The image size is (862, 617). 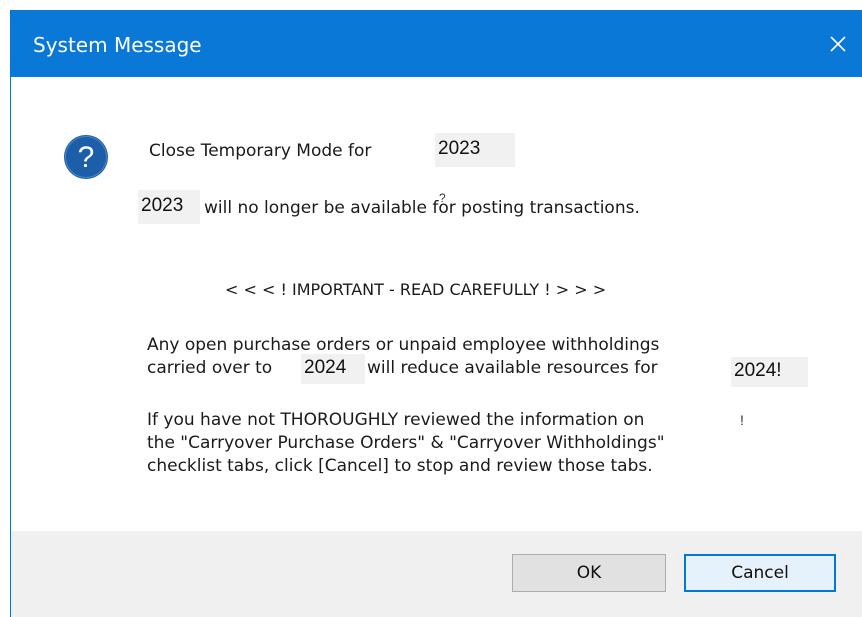 What do you see at coordinates (742, 420) in the screenshot?
I see `stray-glyph-2: !` at bounding box center [742, 420].